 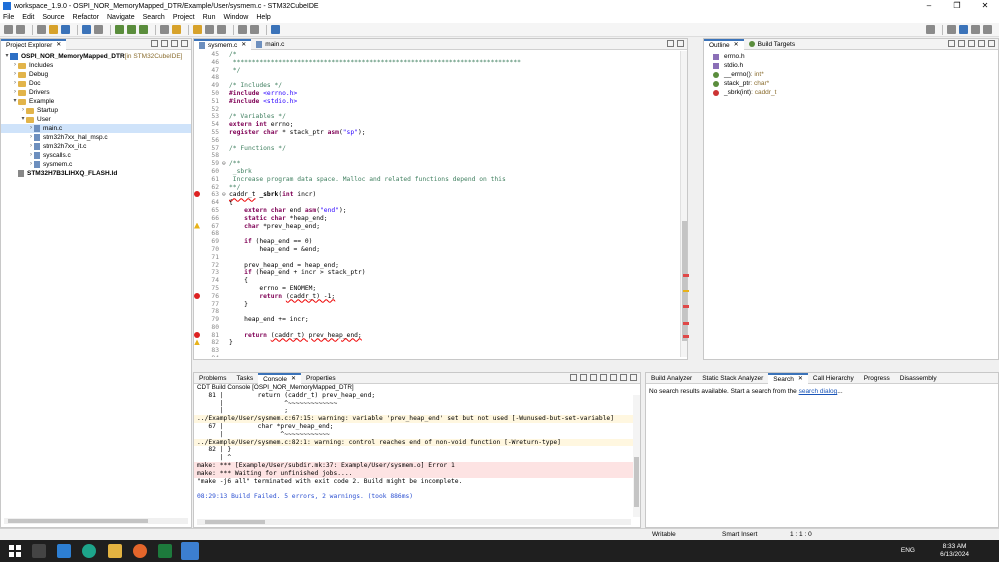 What do you see at coordinates (636, 456) in the screenshot?
I see `console-vscrollbar` at bounding box center [636, 456].